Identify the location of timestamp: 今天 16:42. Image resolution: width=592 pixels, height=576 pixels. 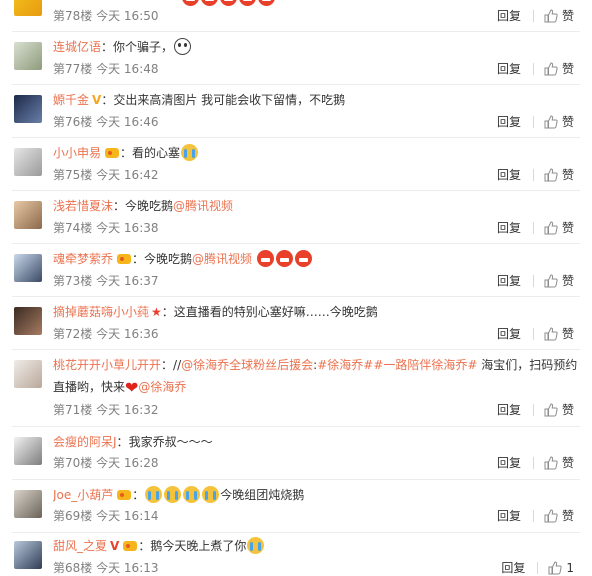
(127, 175).